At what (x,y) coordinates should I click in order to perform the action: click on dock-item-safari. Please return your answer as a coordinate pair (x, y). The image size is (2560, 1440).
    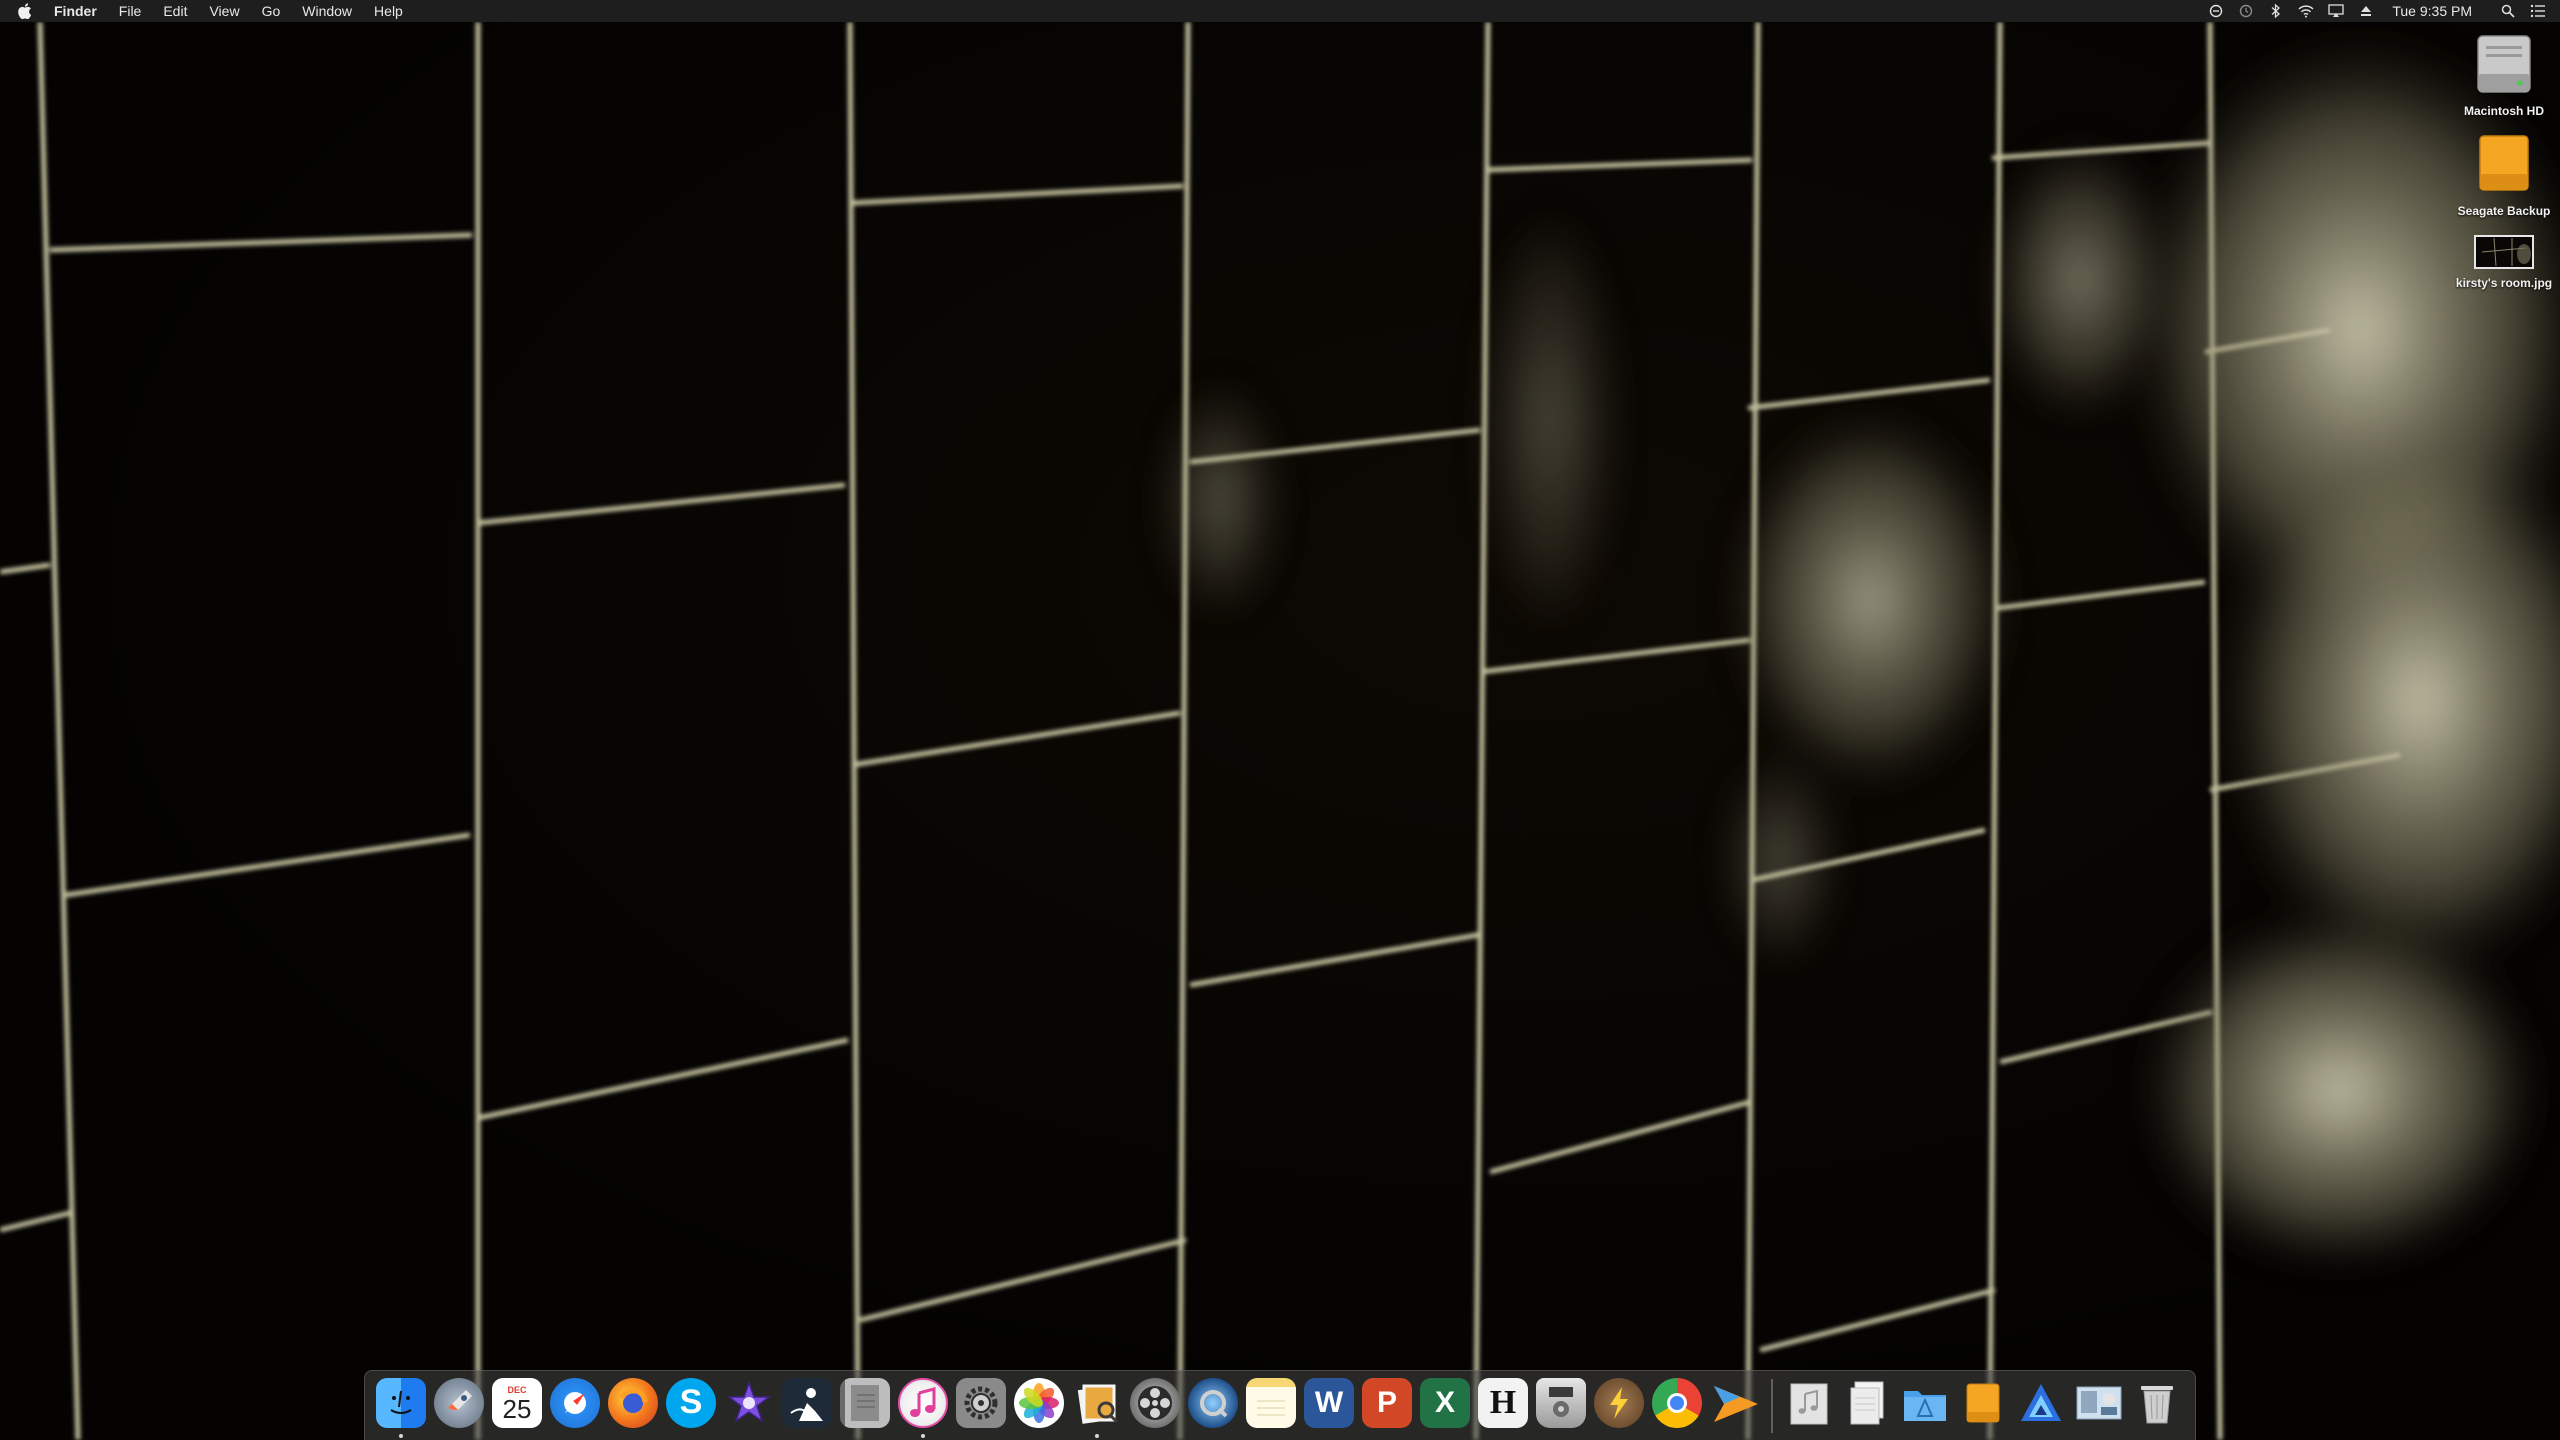
    Looking at the image, I should click on (575, 1405).